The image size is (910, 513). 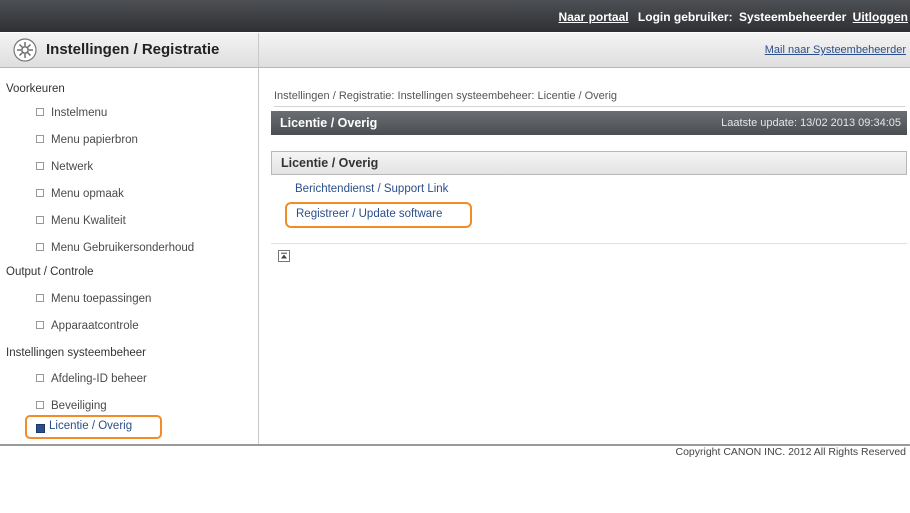 What do you see at coordinates (64, 167) in the screenshot?
I see `sidebar-item-netwerk: Netwerk` at bounding box center [64, 167].